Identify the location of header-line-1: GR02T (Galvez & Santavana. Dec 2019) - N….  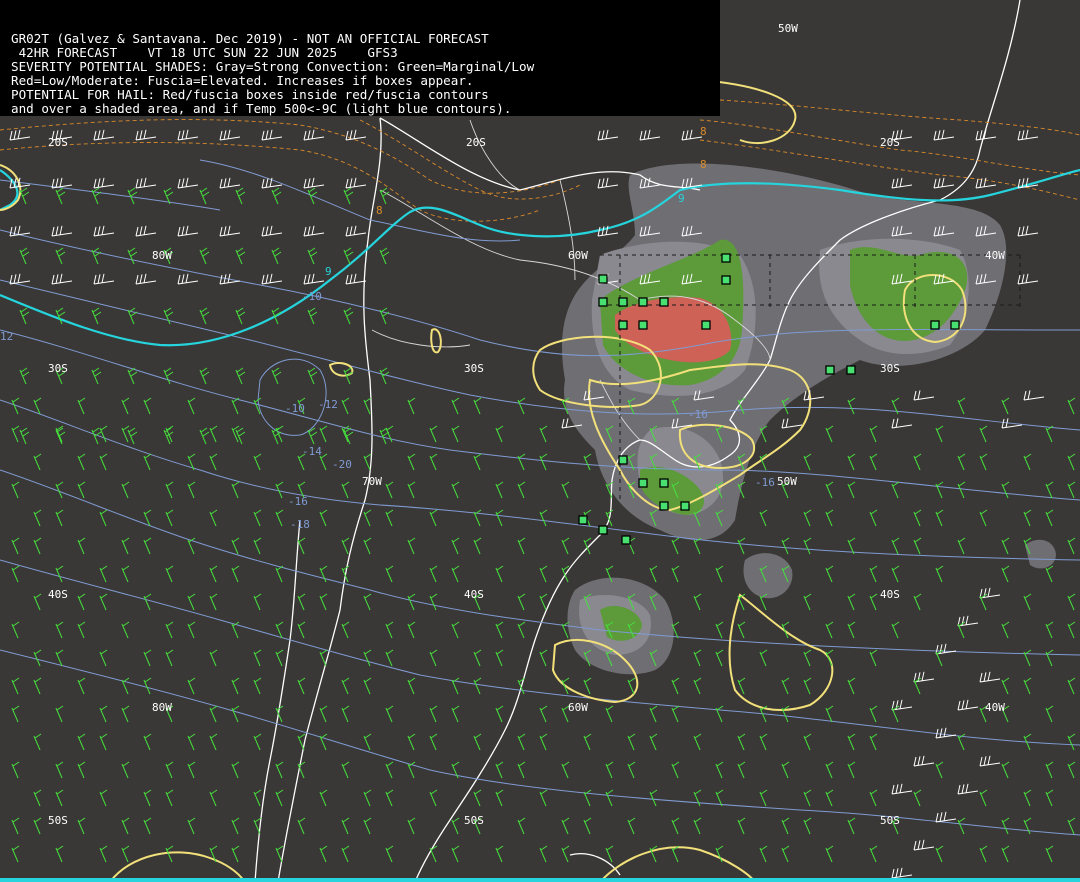
(250, 38).